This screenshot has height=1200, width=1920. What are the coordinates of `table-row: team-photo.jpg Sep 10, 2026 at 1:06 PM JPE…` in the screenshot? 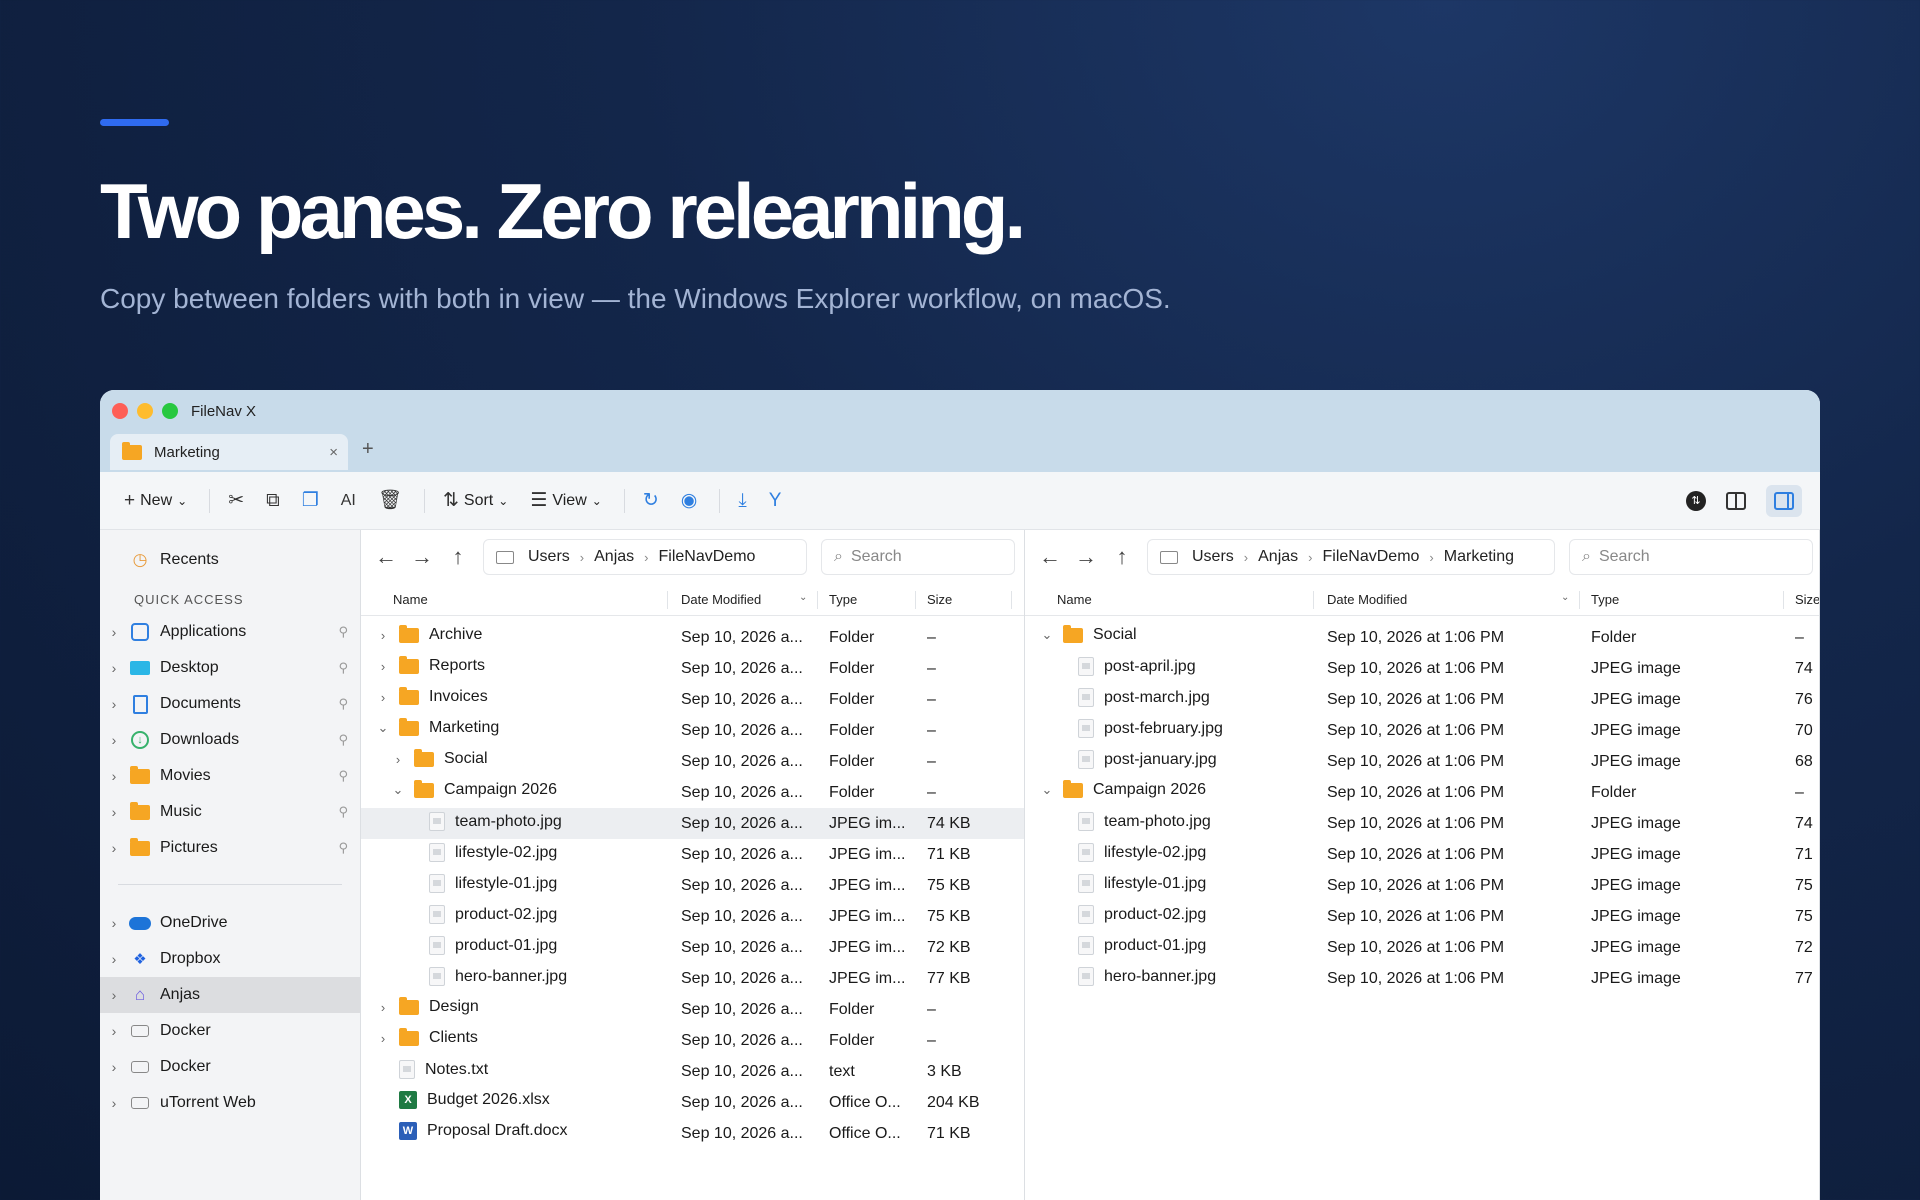 It's located at (1422, 823).